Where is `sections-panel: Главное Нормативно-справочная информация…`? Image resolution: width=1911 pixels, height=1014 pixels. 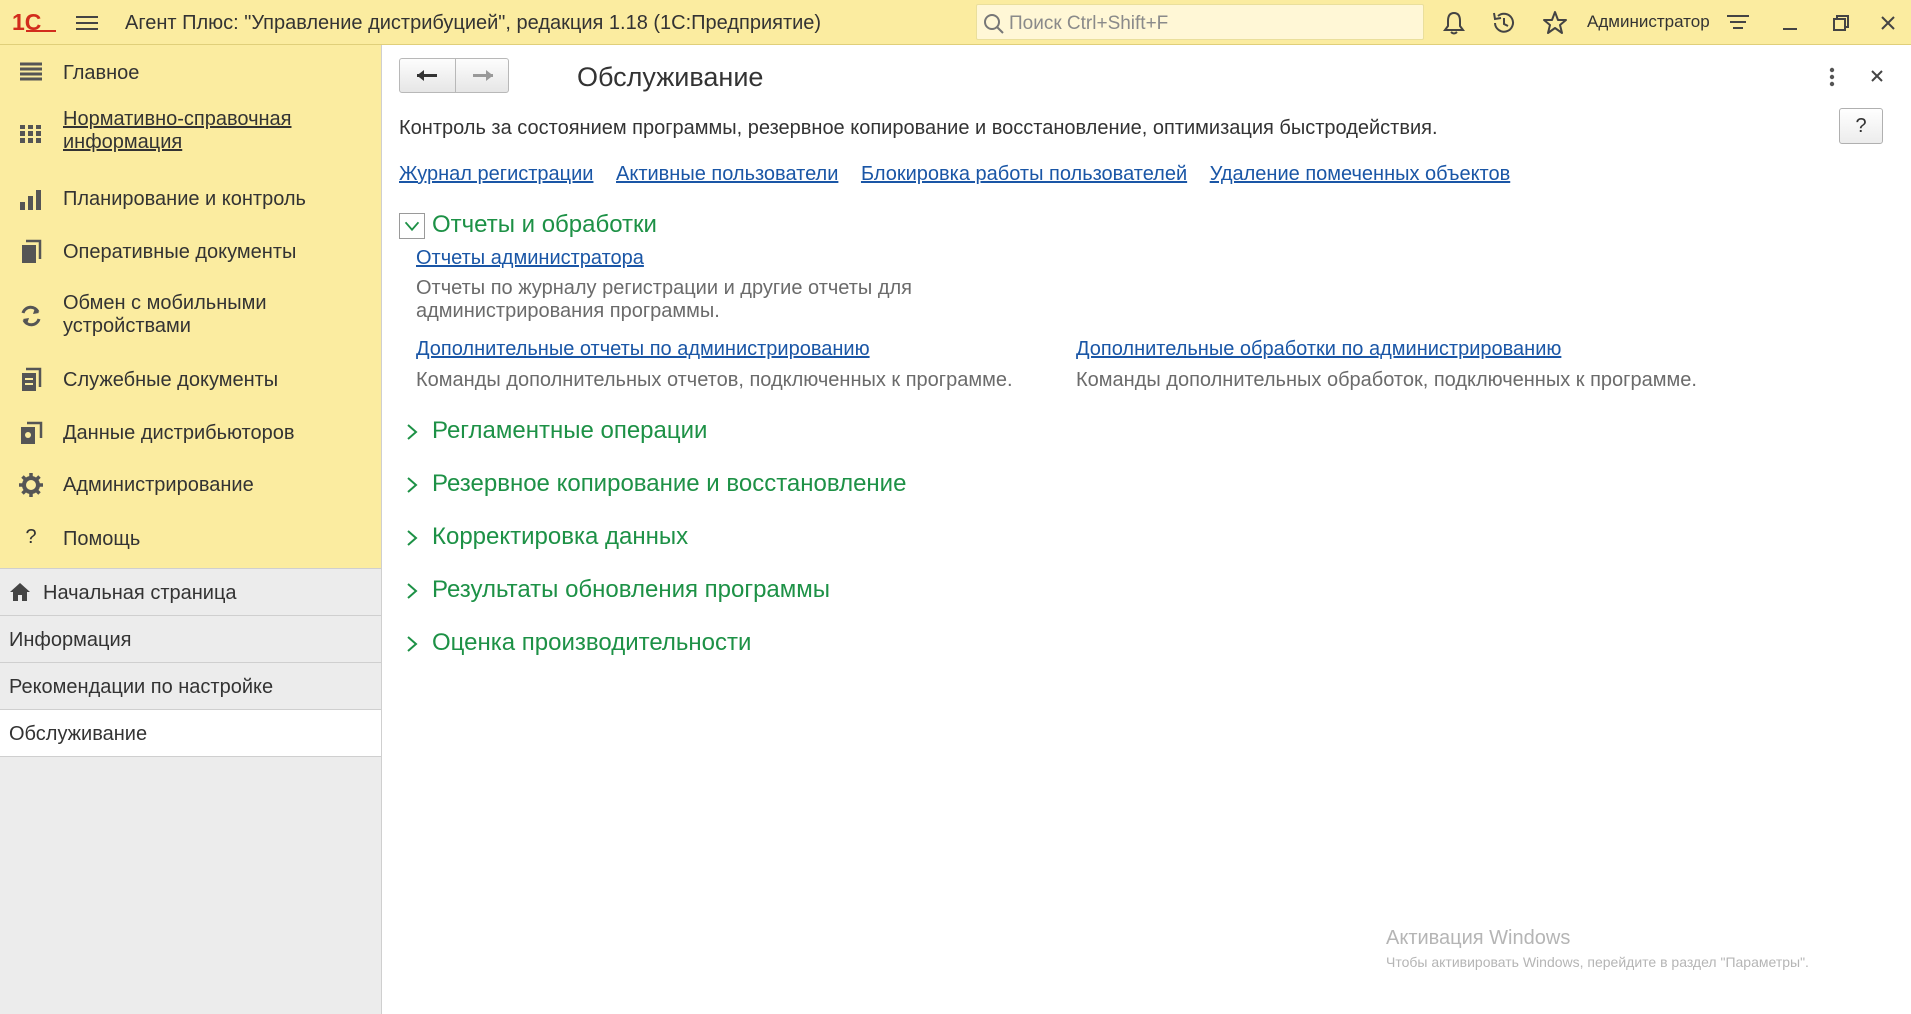
sections-panel: Главное Нормативно-справочная информация… is located at coordinates (190, 306).